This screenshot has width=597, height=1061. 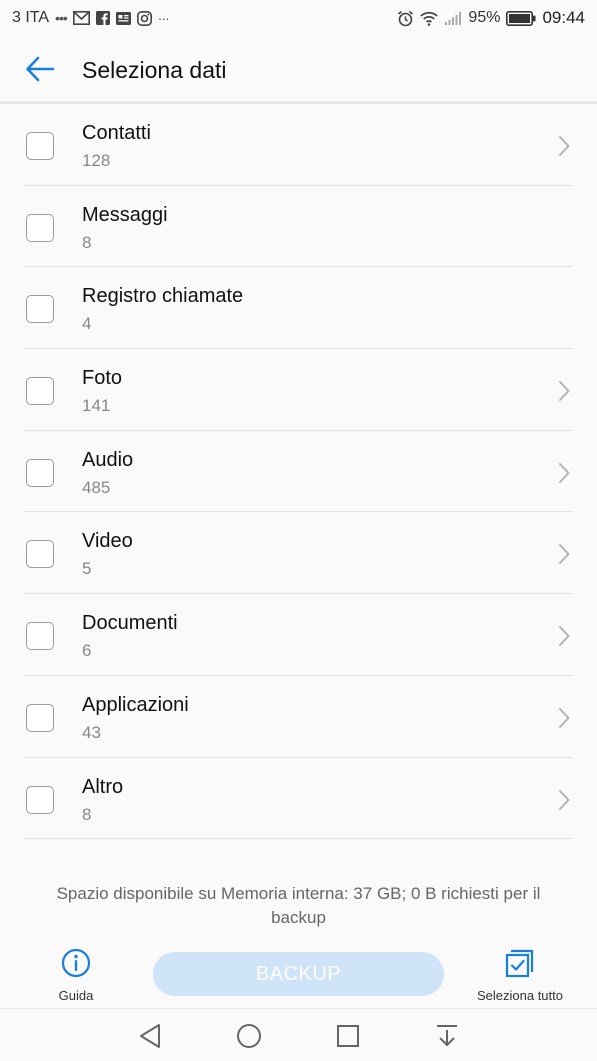 I want to click on item-label: Messaggi, so click(x=125, y=214).